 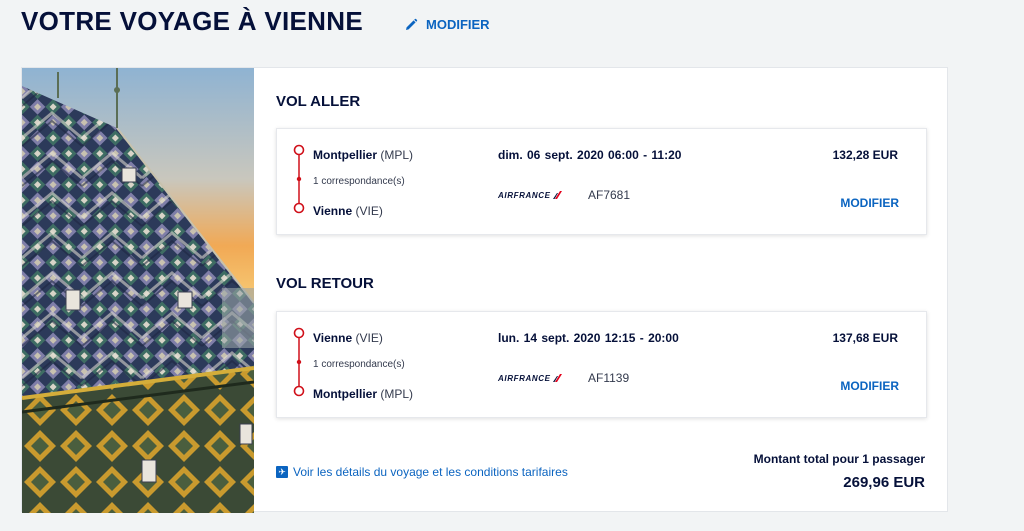 What do you see at coordinates (345, 155) in the screenshot?
I see `origin-city-name: Montpellier` at bounding box center [345, 155].